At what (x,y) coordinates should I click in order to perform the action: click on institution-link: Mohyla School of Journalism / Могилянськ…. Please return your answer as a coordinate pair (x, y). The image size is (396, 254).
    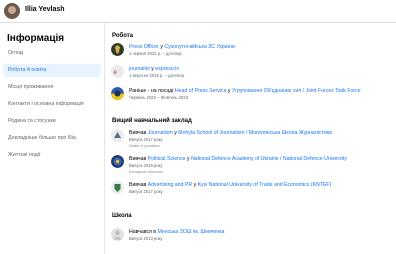
    Looking at the image, I should click on (255, 133).